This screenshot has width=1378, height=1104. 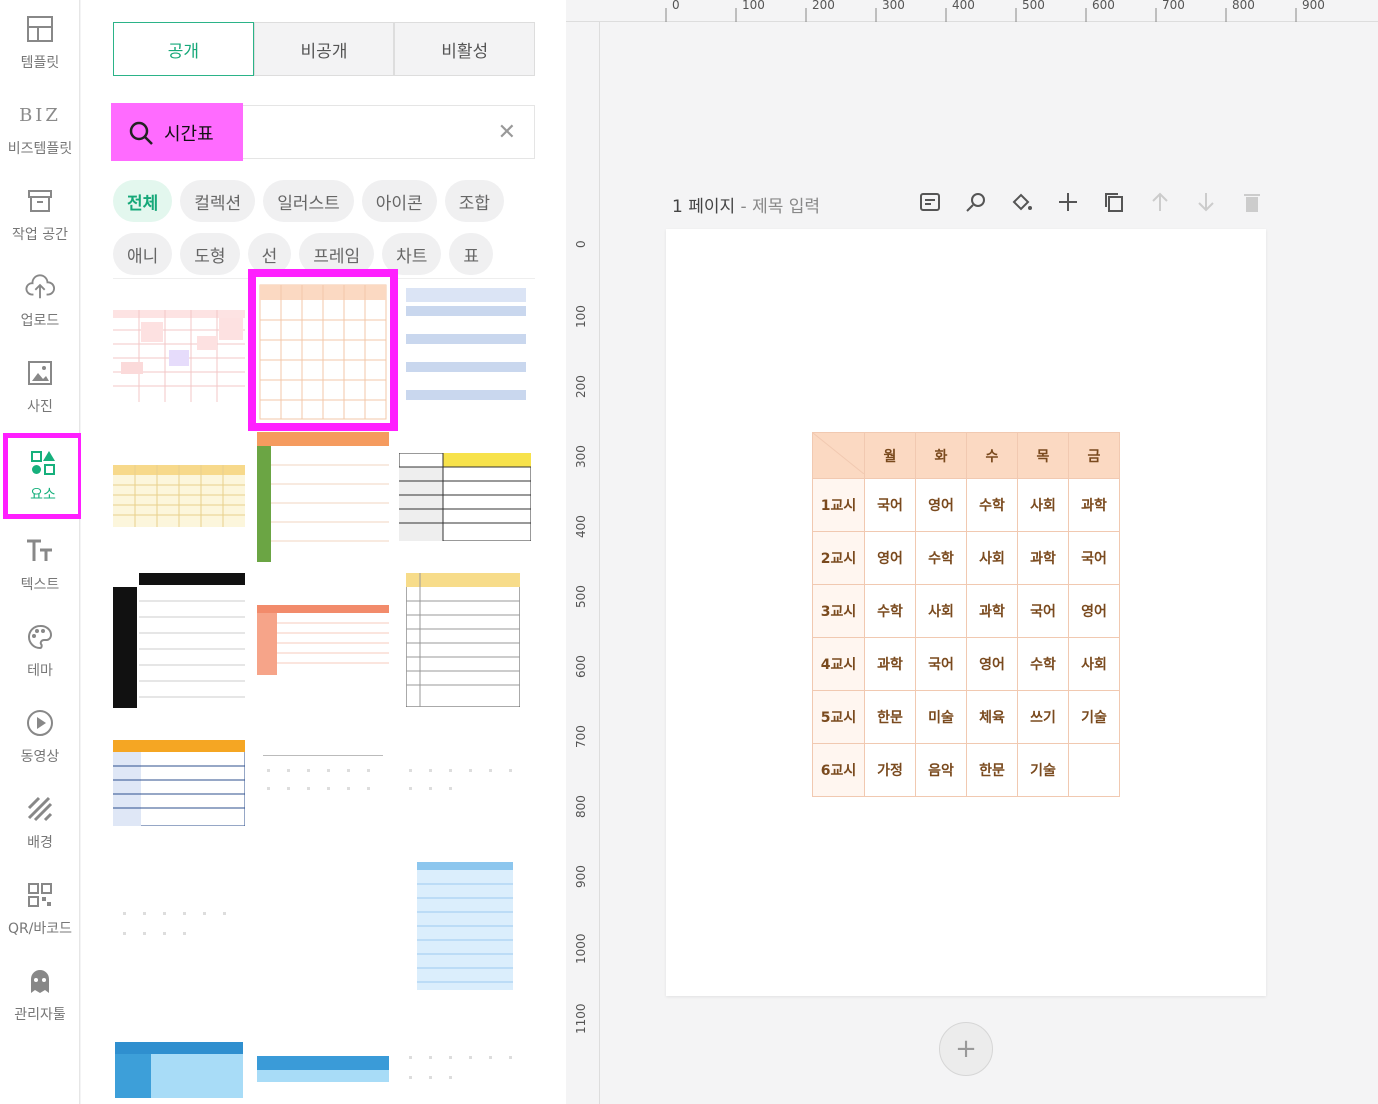 I want to click on chip-table: 표, so click(x=471, y=254).